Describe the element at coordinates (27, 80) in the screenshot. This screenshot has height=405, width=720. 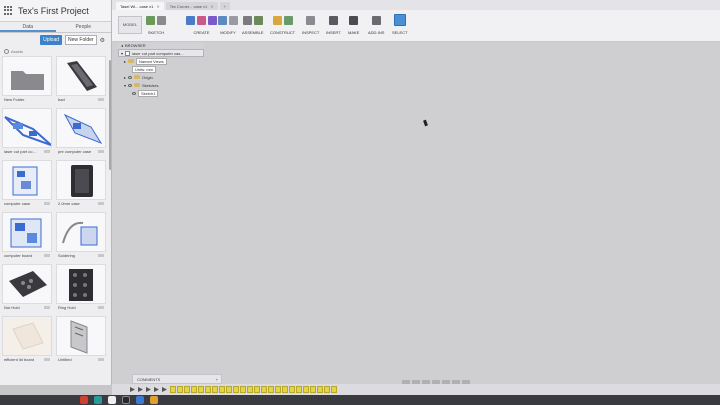
I see `file-item: New Folder` at that location.